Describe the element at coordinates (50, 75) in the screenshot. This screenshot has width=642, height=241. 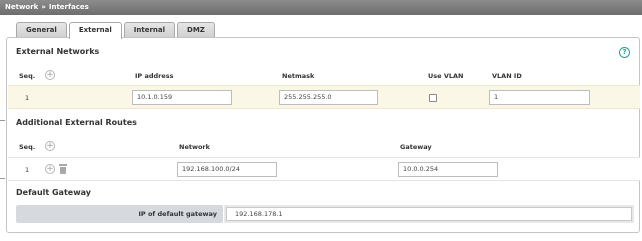
I see `add-network-icon: +` at that location.